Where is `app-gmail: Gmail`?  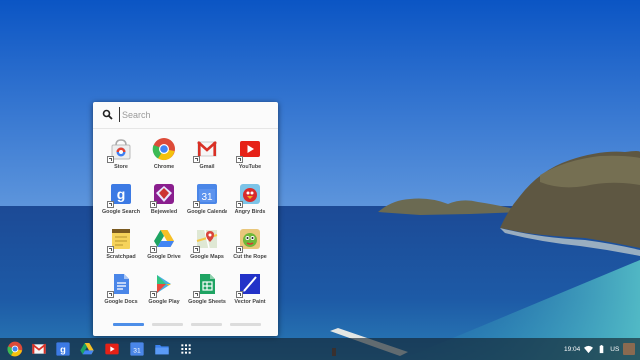
app-gmail: Gmail is located at coordinates (207, 156).